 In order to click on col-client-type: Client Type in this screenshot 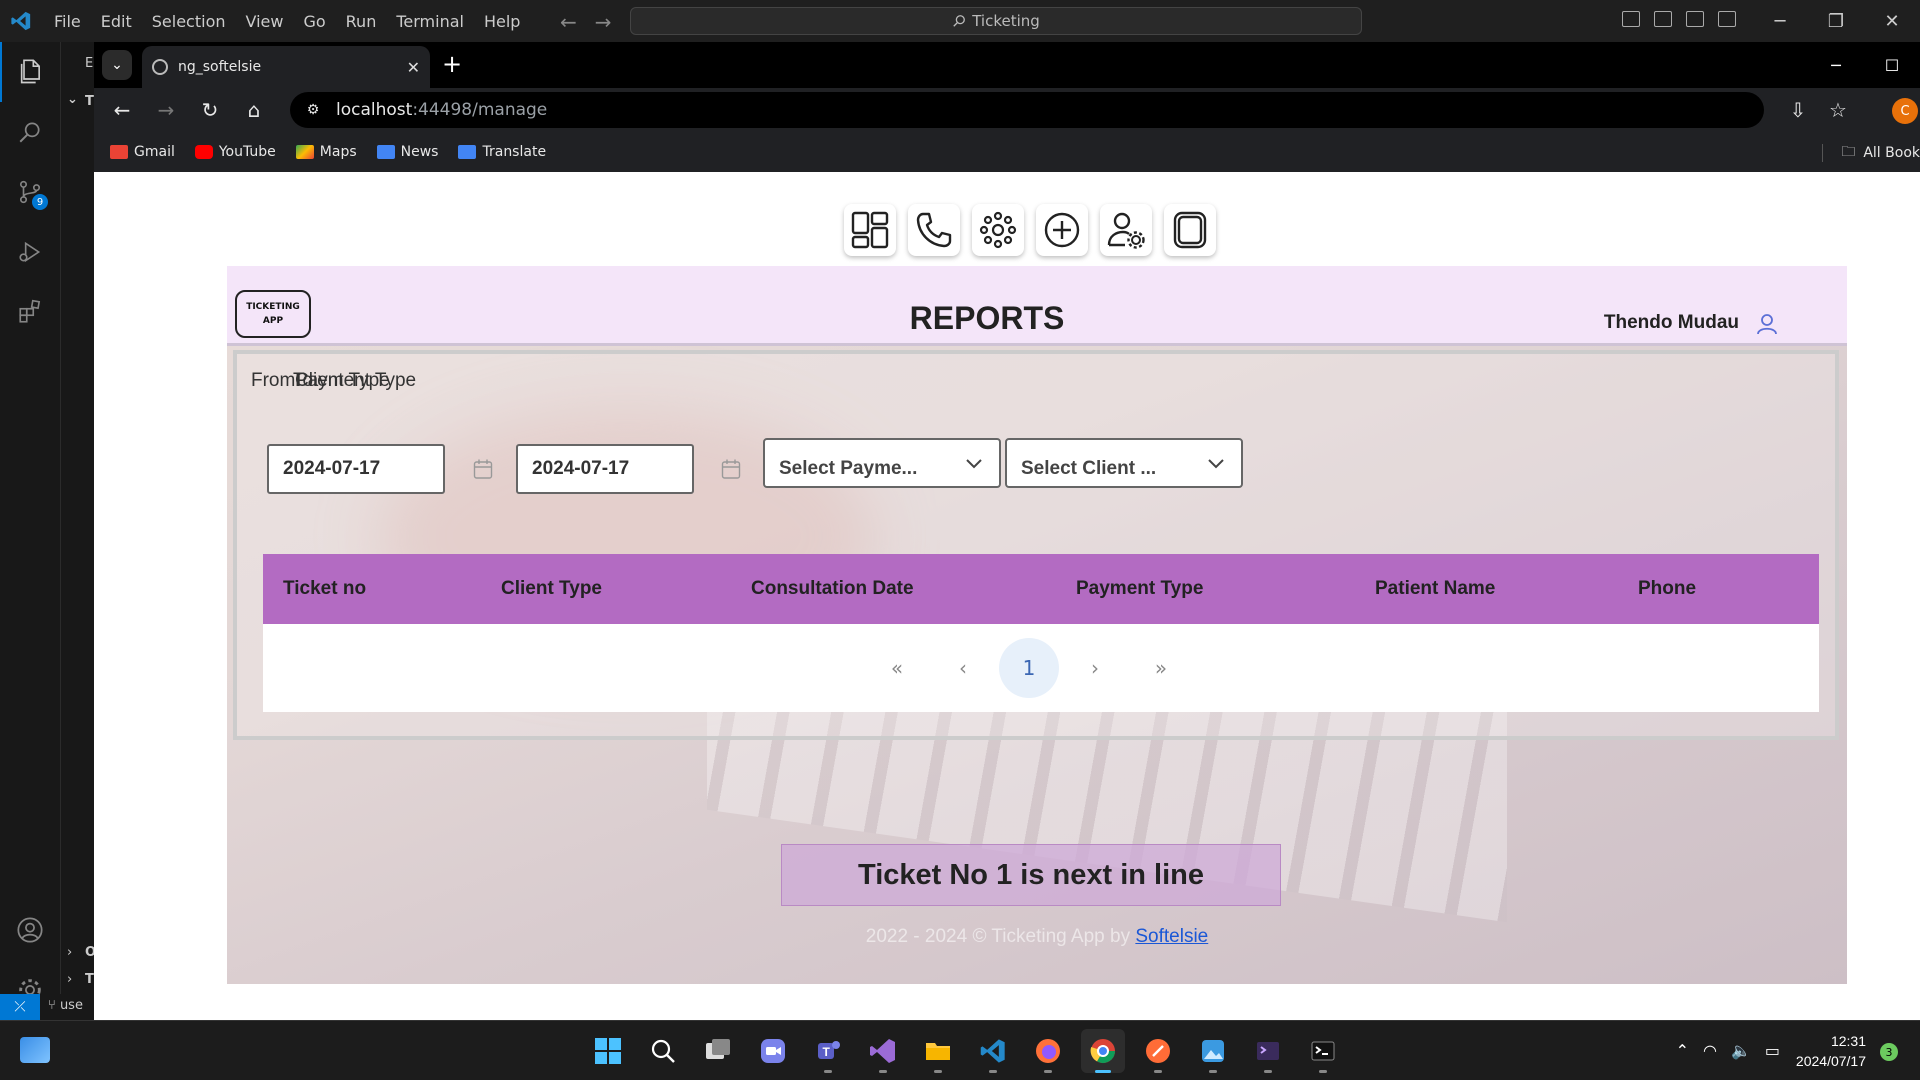, I will do `click(551, 589)`.